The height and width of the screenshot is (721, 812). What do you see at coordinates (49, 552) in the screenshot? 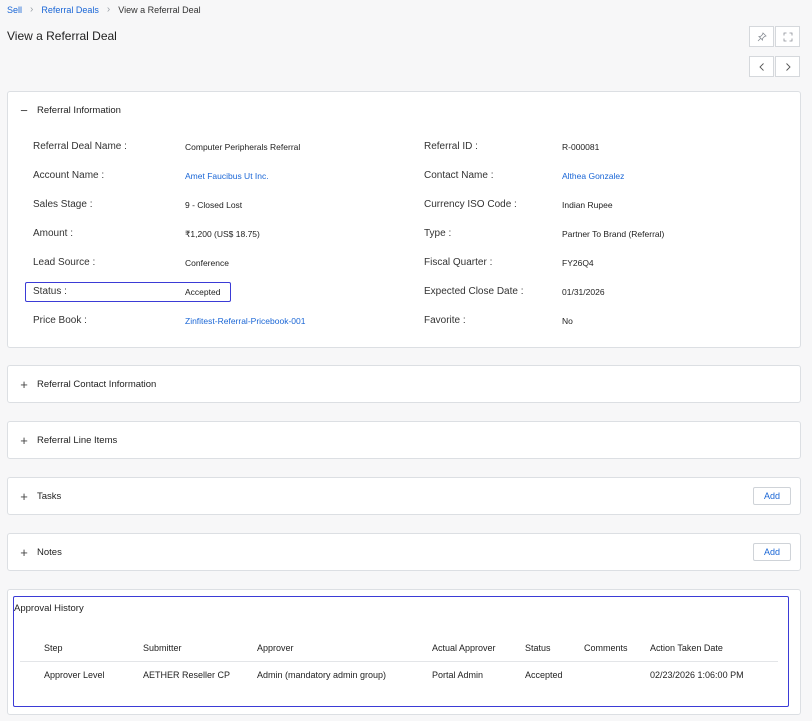
I see `section-title: Notes` at bounding box center [49, 552].